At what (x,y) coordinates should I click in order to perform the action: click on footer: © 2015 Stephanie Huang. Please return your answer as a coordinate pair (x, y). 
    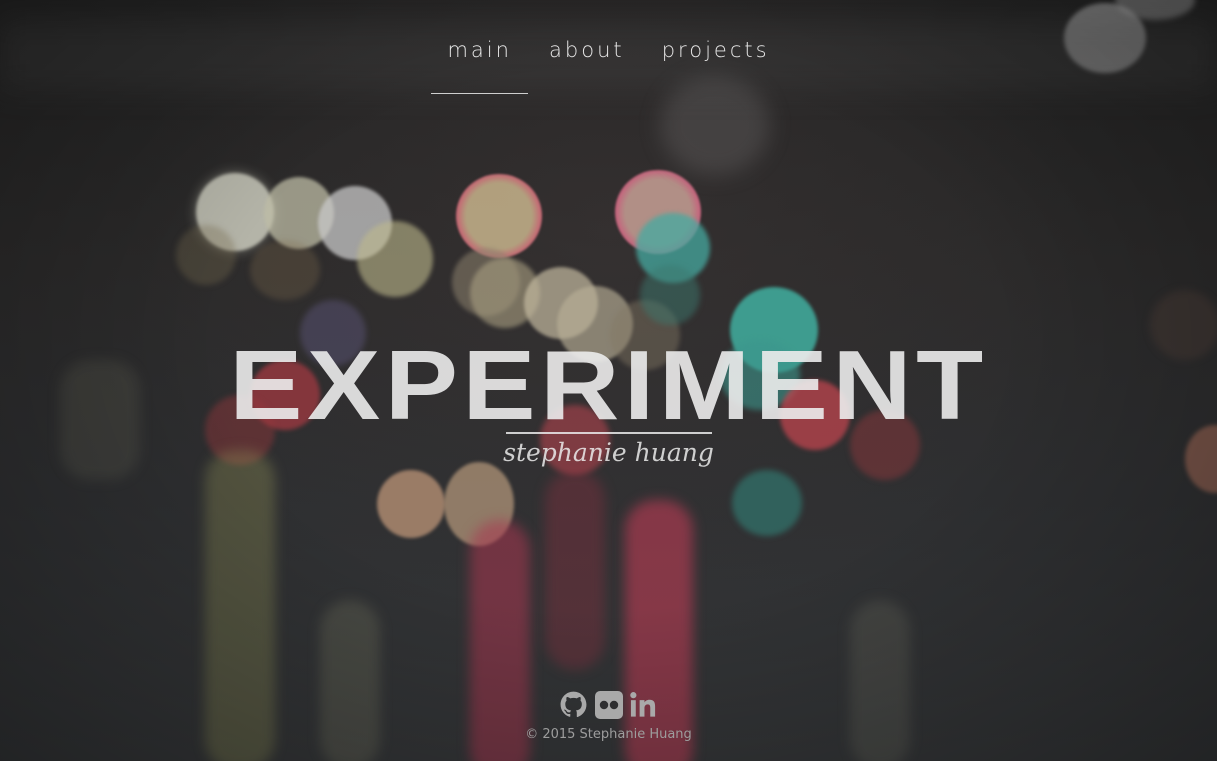
    Looking at the image, I should click on (608, 716).